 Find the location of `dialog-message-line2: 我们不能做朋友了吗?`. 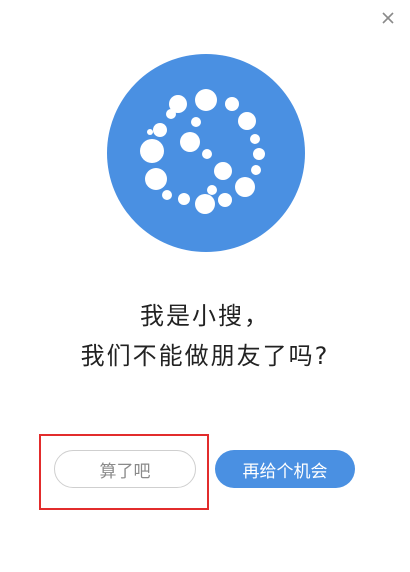

dialog-message-line2: 我们不能做朋友了吗? is located at coordinates (205, 356).